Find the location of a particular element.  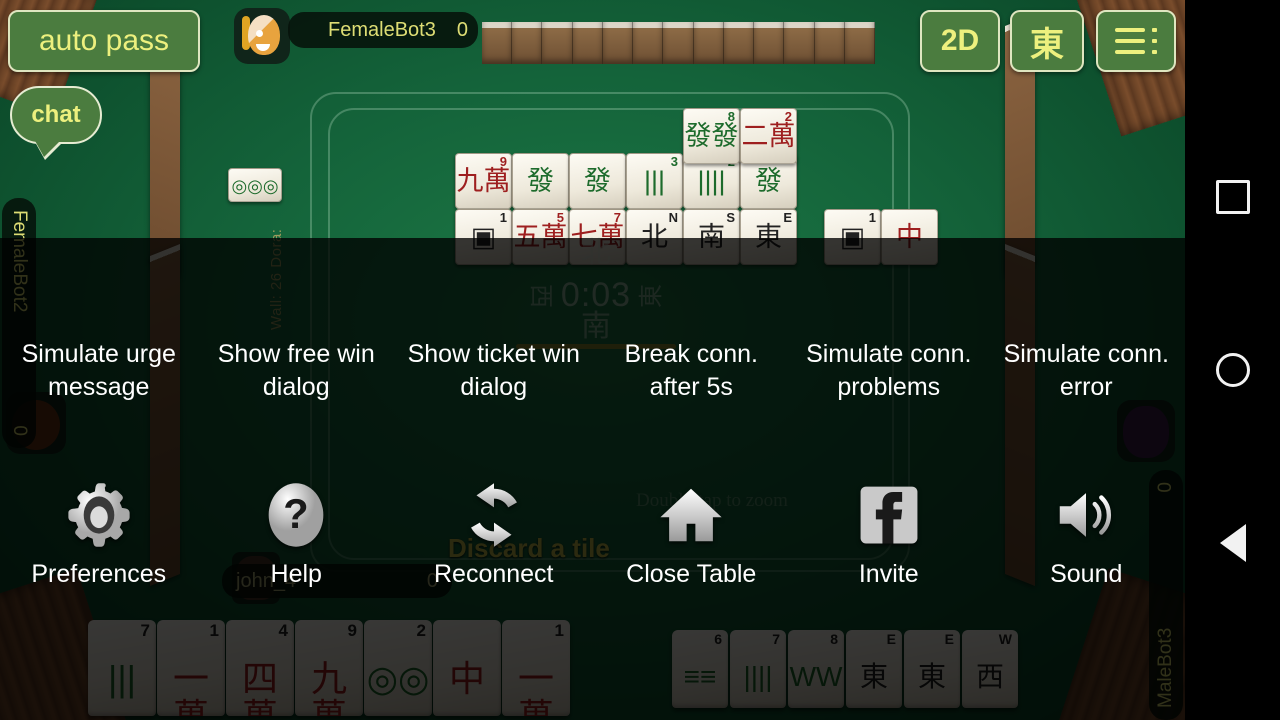

icon-action-preferences: Preferences is located at coordinates (99, 533).